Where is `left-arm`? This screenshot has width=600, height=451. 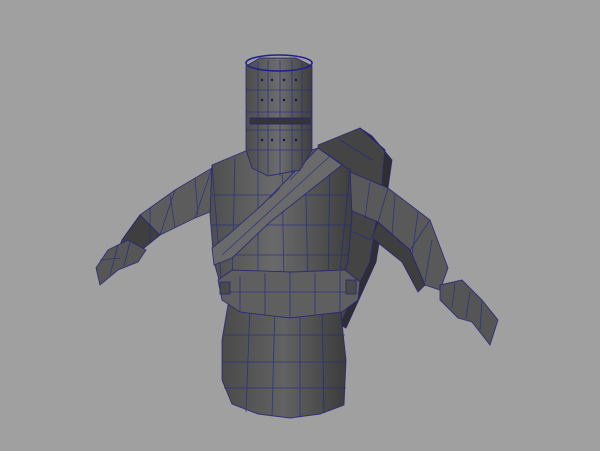
left-arm is located at coordinates (155, 226).